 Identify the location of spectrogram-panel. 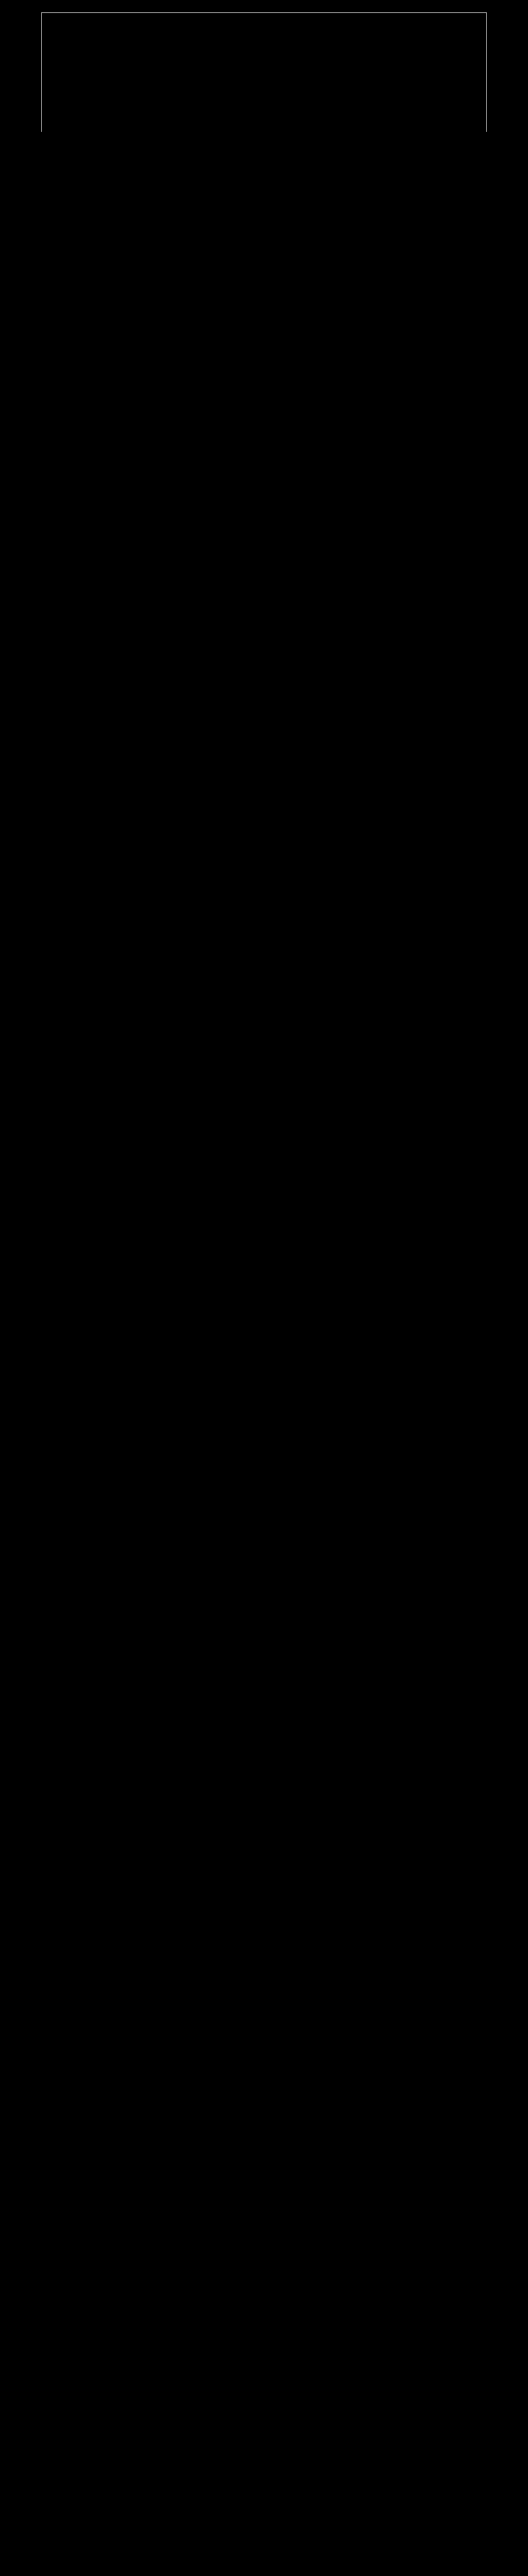
(264, 88).